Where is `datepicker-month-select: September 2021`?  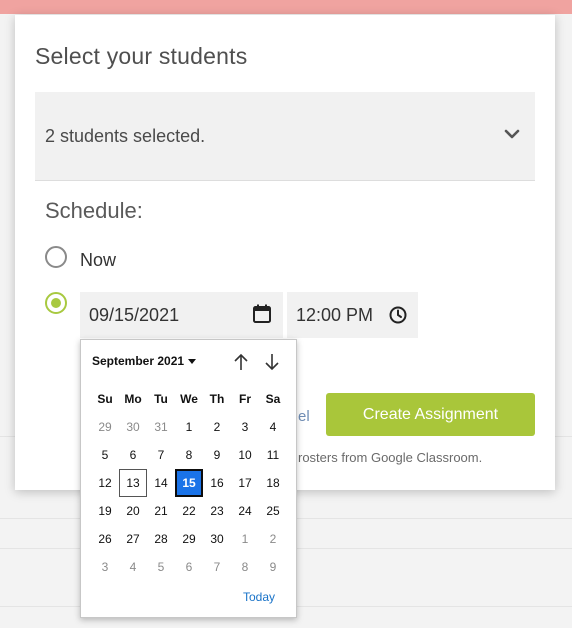 datepicker-month-select: September 2021 is located at coordinates (144, 361).